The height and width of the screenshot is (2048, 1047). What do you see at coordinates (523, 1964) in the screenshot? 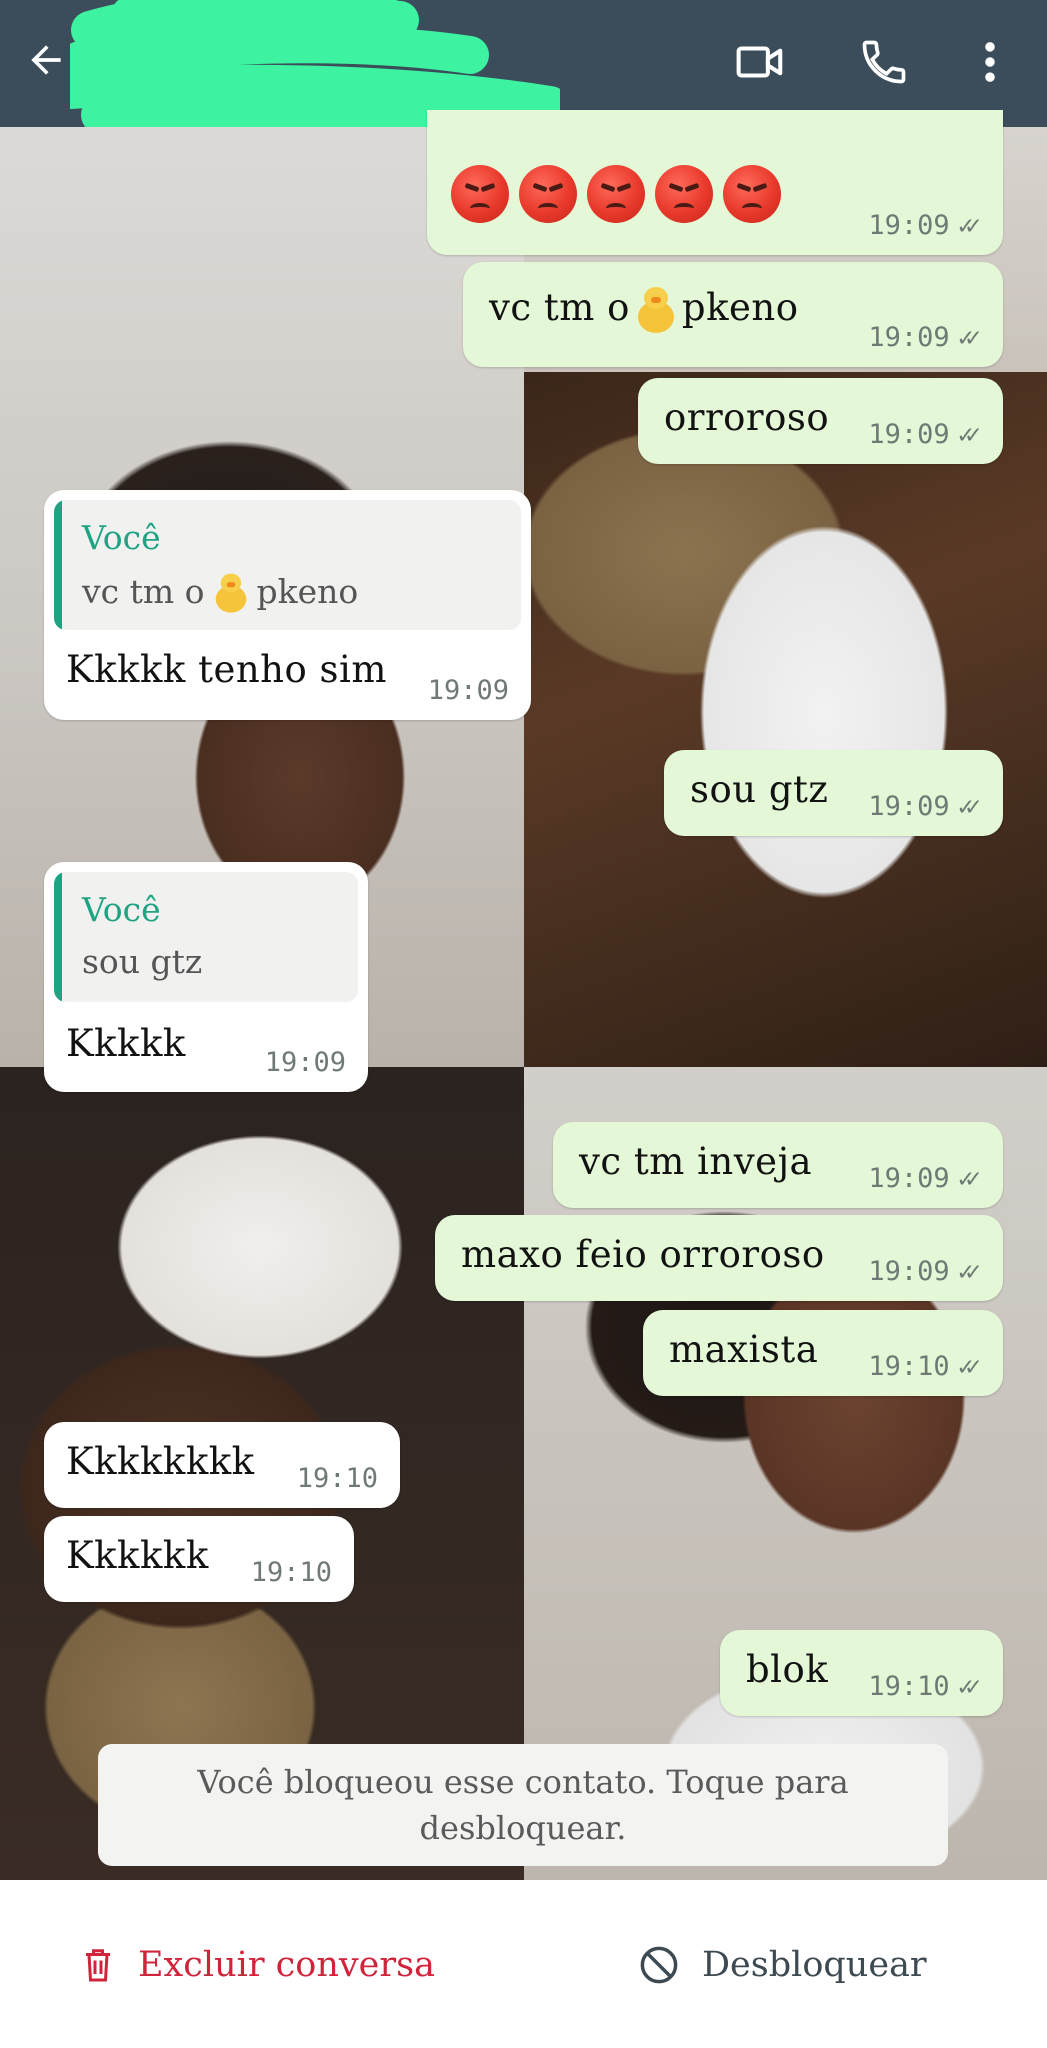
I see `blocked-actions-bar: Excluir conversa Desbloquear` at bounding box center [523, 1964].